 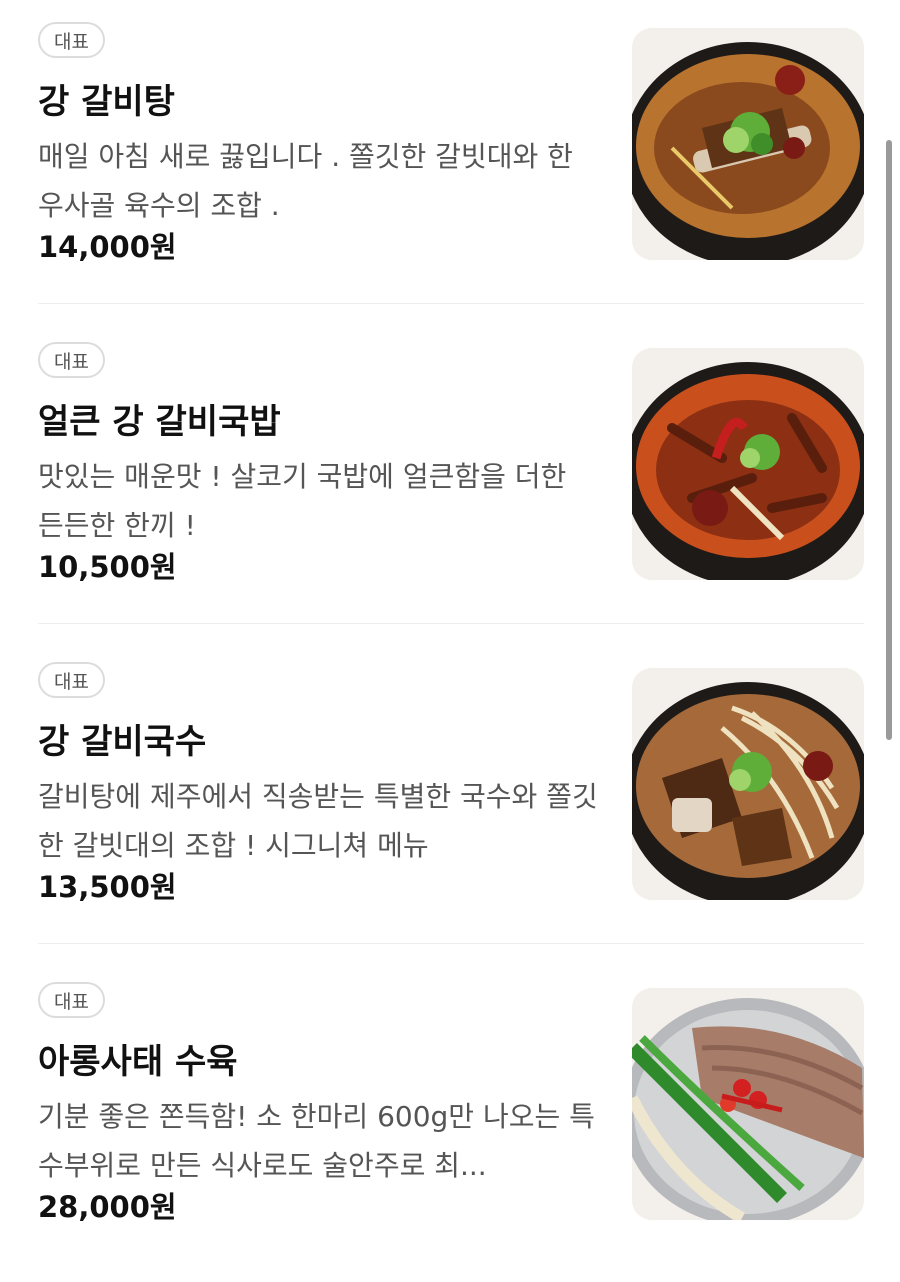 What do you see at coordinates (302, 501) in the screenshot?
I see `menu-item-description: 맛있는 매운맛 ! 살코기 국밥에 얼큰함을 더한 든든한 한끼 !` at bounding box center [302, 501].